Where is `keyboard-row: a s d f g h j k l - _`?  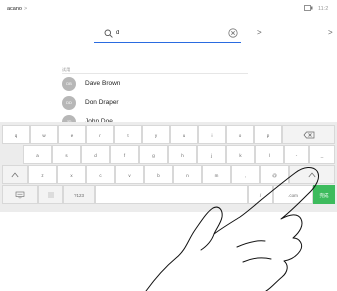
keyboard-row: a s d f g h j k l - _ is located at coordinates (168, 154).